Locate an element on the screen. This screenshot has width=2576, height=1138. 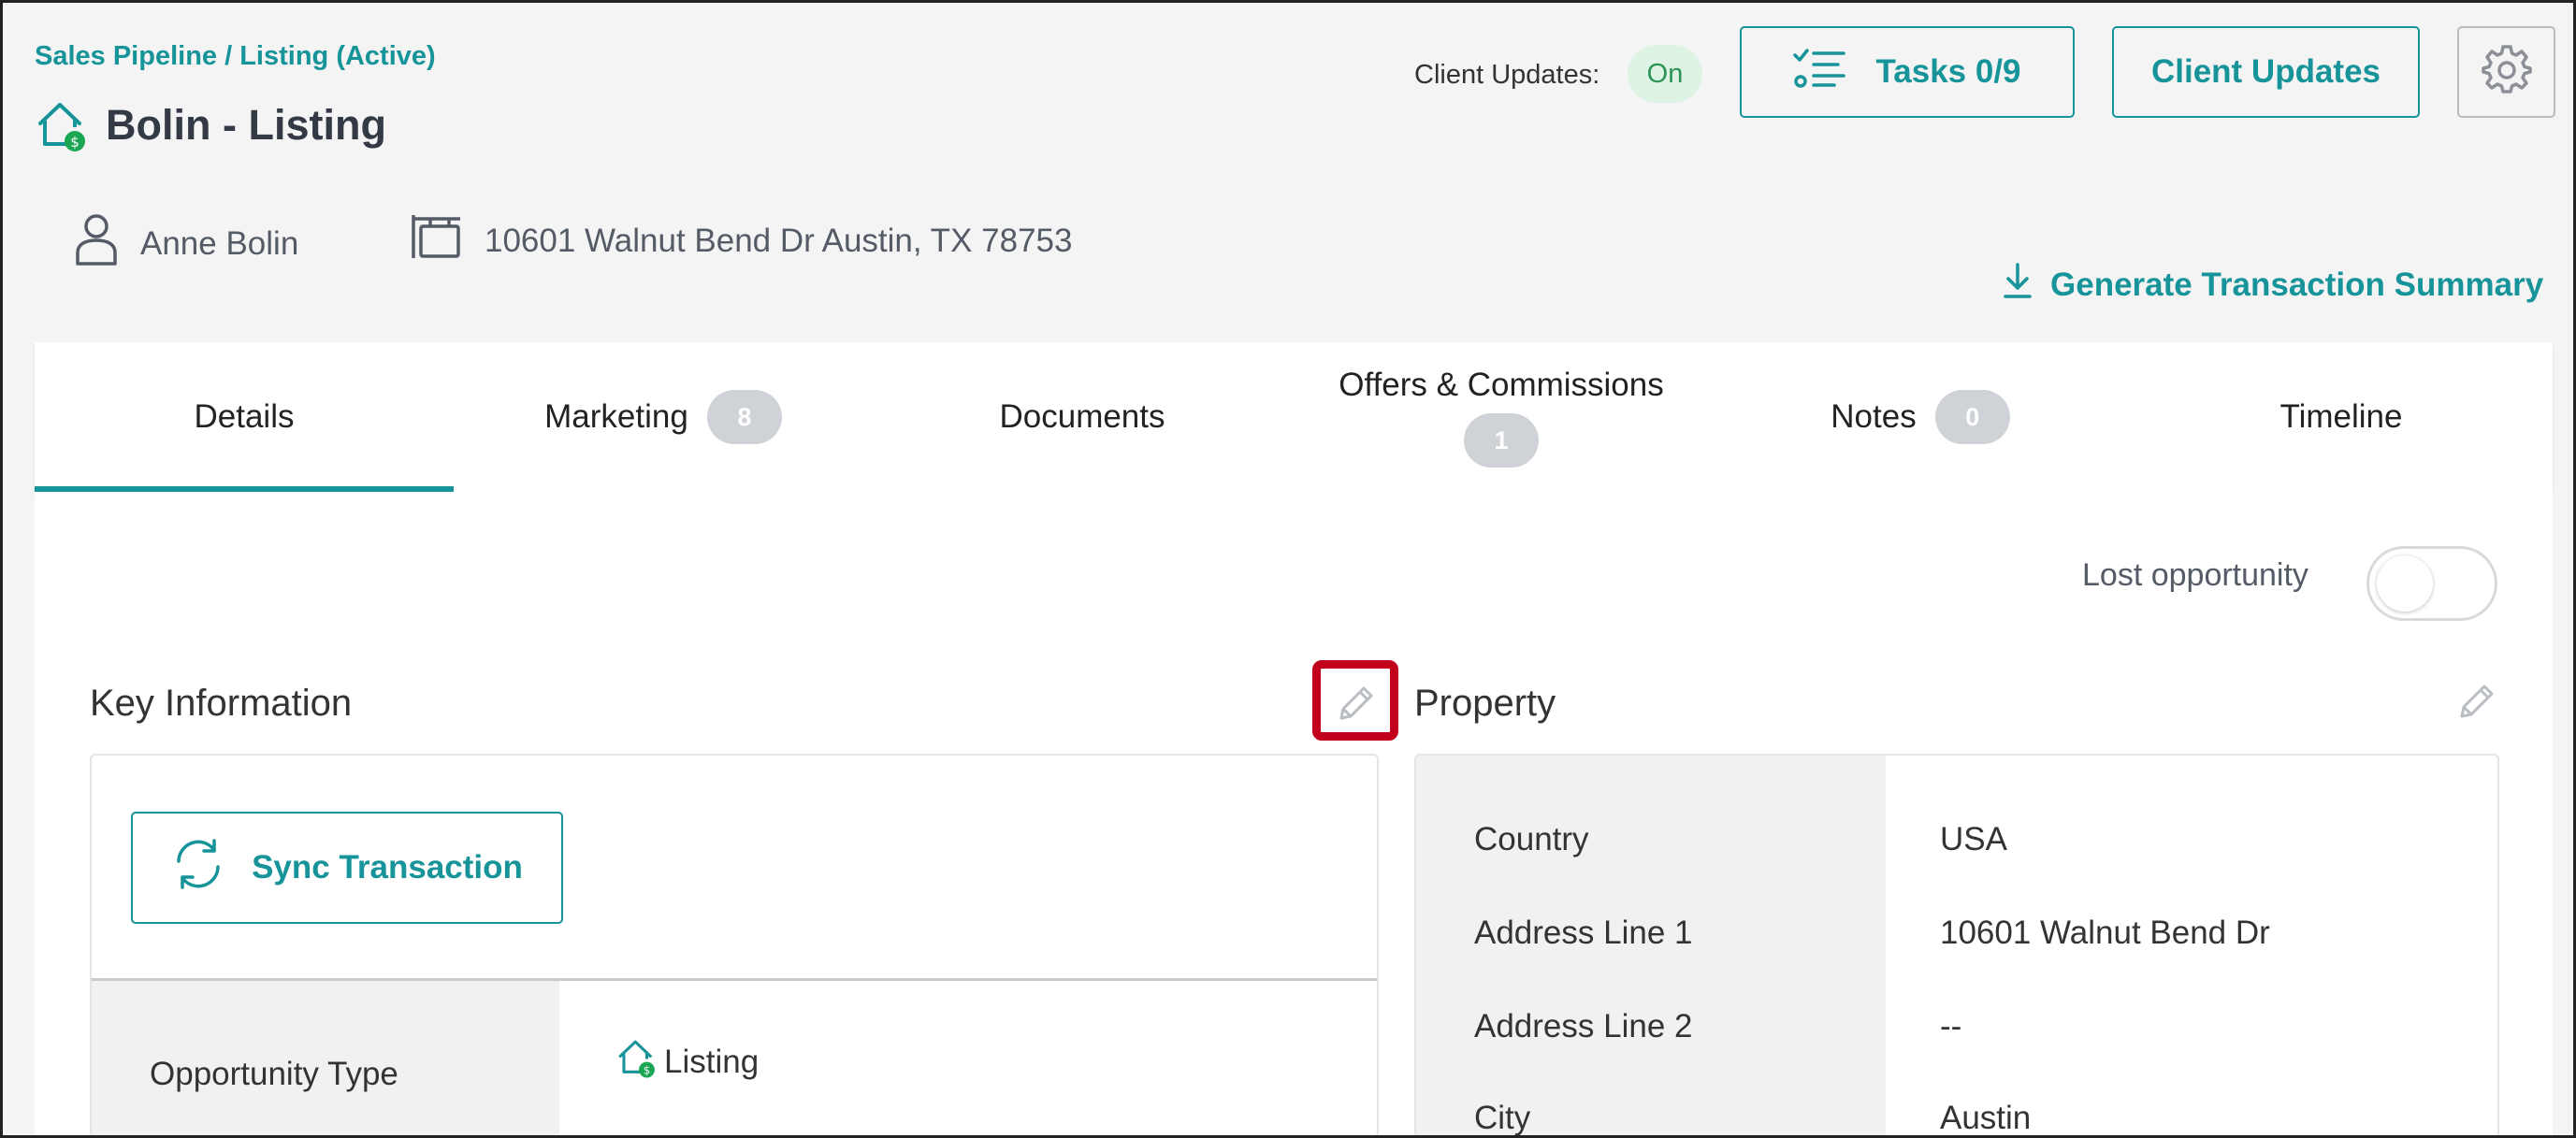
address-line-2-label: Address Line 2 is located at coordinates (1583, 1026).